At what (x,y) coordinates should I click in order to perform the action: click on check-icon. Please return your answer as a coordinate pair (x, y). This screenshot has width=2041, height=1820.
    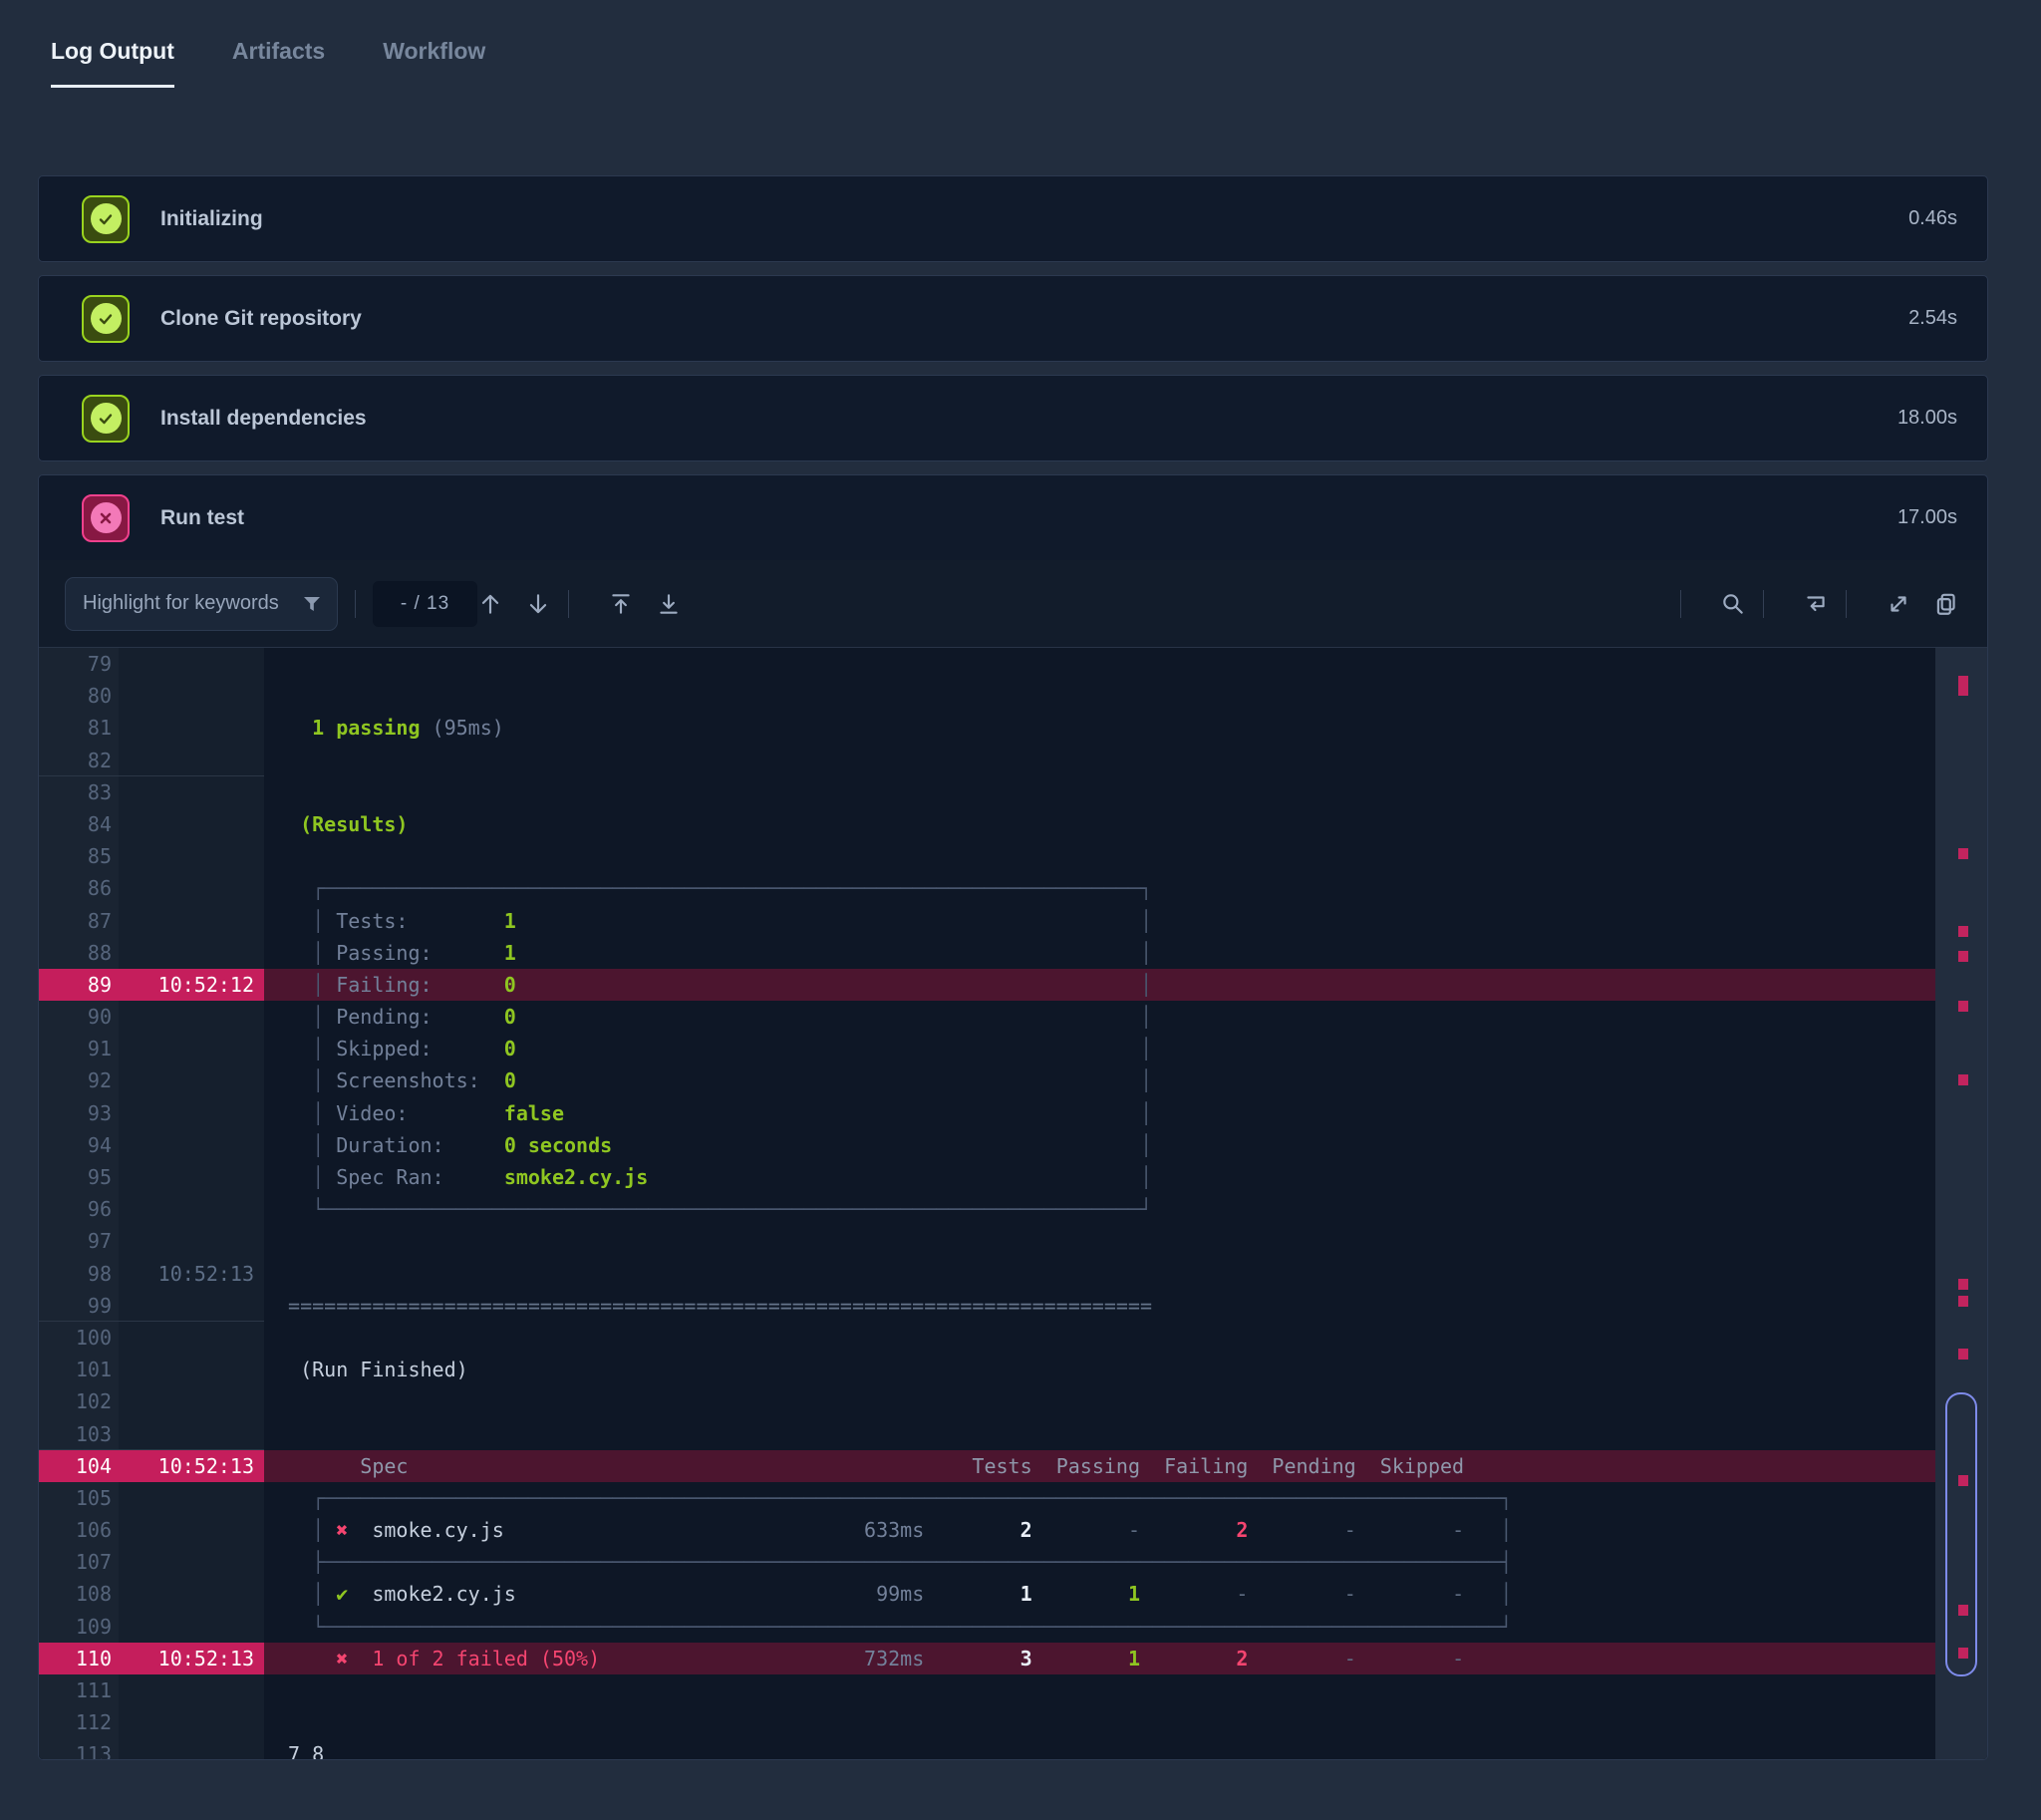
    Looking at the image, I should click on (106, 318).